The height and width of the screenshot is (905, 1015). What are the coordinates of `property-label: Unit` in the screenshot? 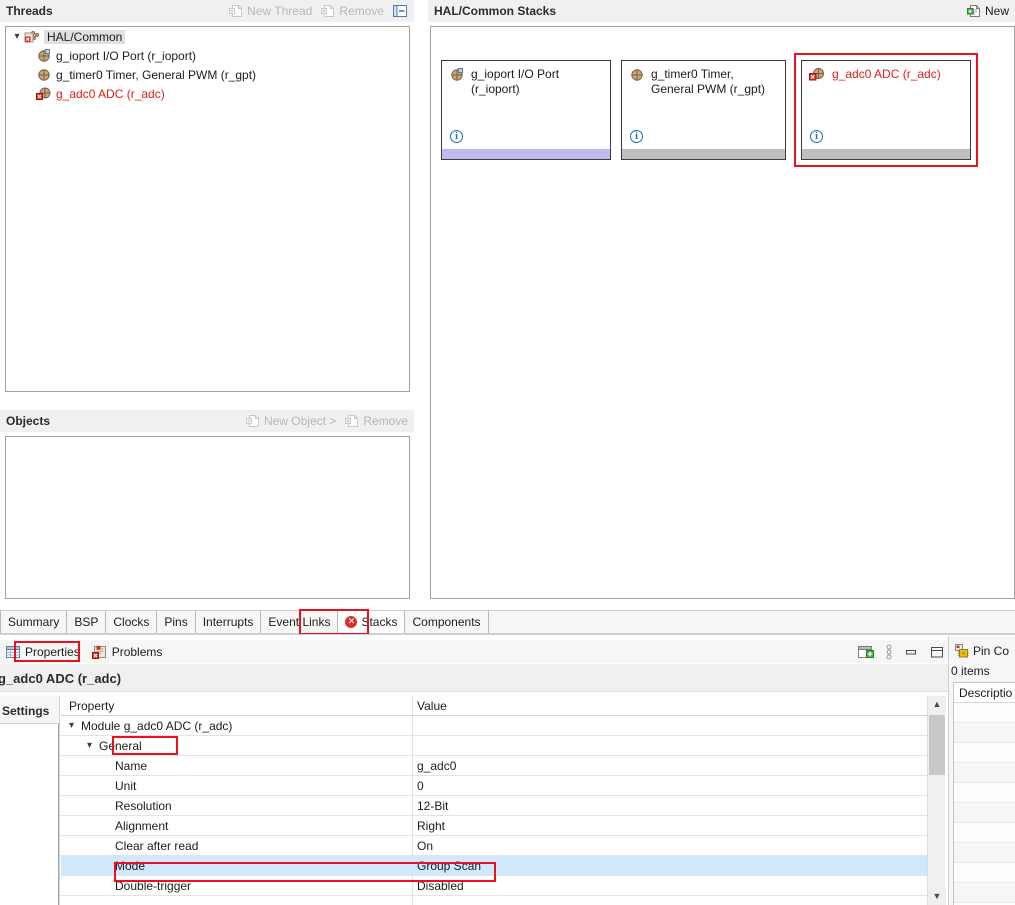 It's located at (126, 785).